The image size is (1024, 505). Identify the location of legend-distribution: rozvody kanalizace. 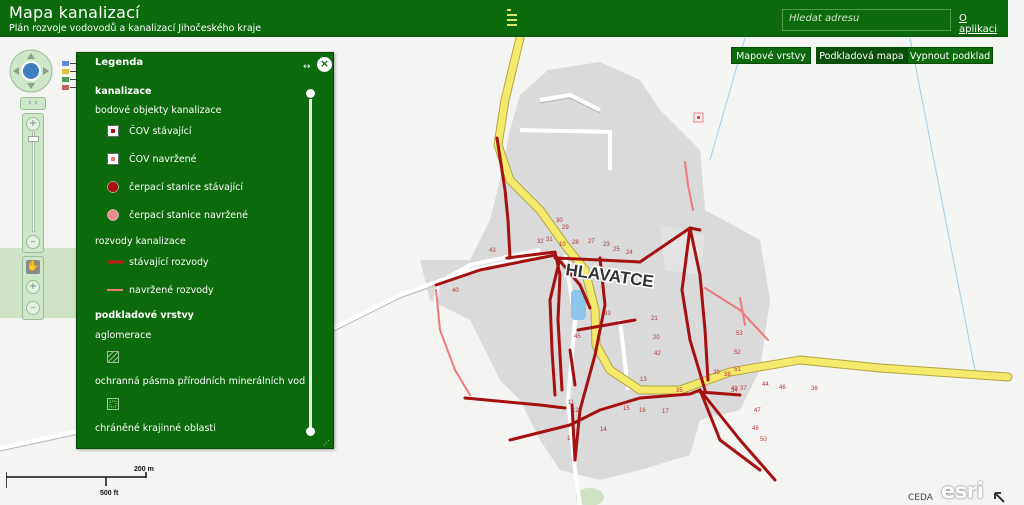
(140, 241).